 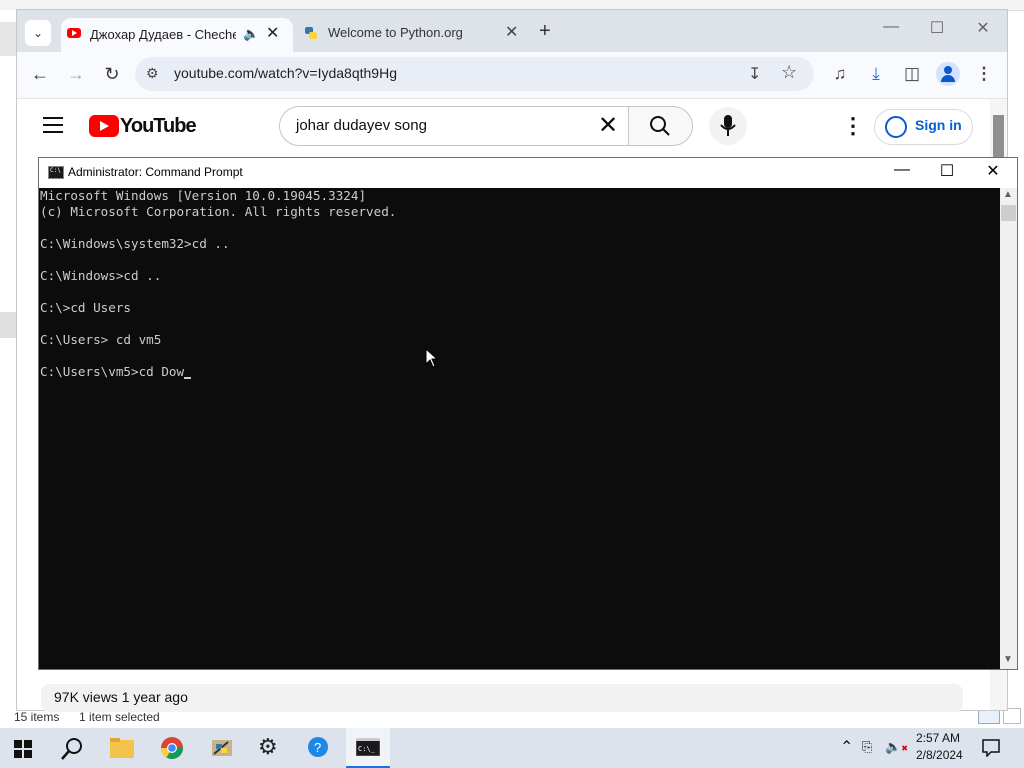 I want to click on sign-in-button: Sign in, so click(x=923, y=127).